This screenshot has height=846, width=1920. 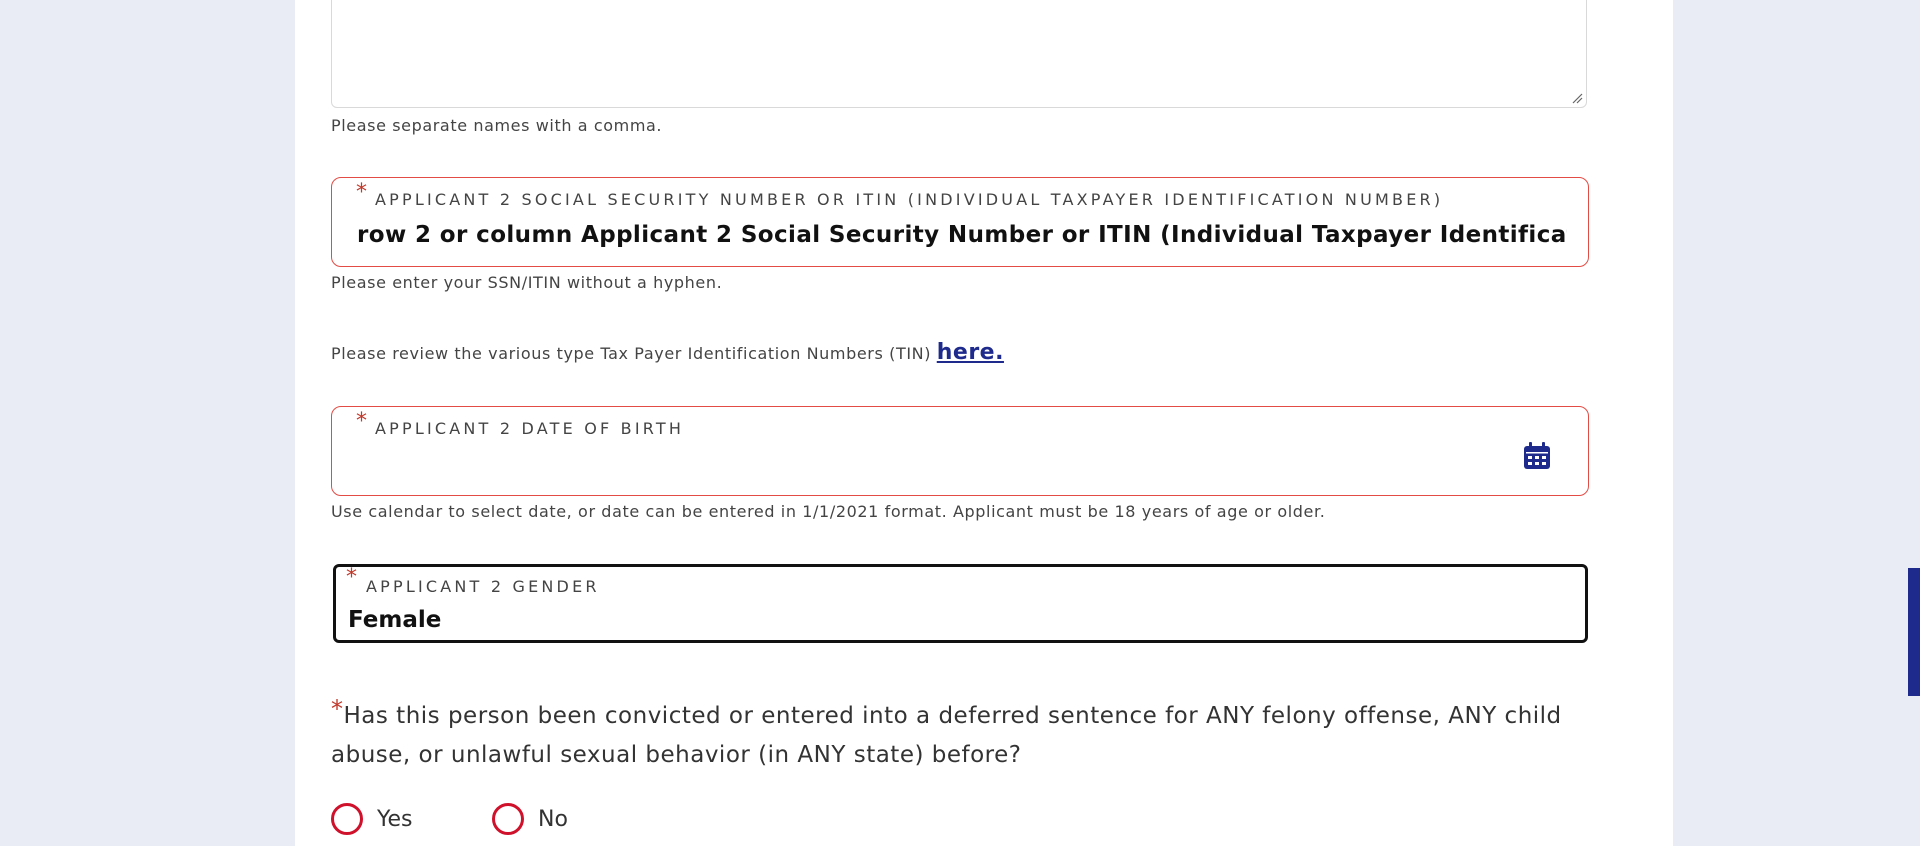 I want to click on scrollbar-thumb, so click(x=1914, y=632).